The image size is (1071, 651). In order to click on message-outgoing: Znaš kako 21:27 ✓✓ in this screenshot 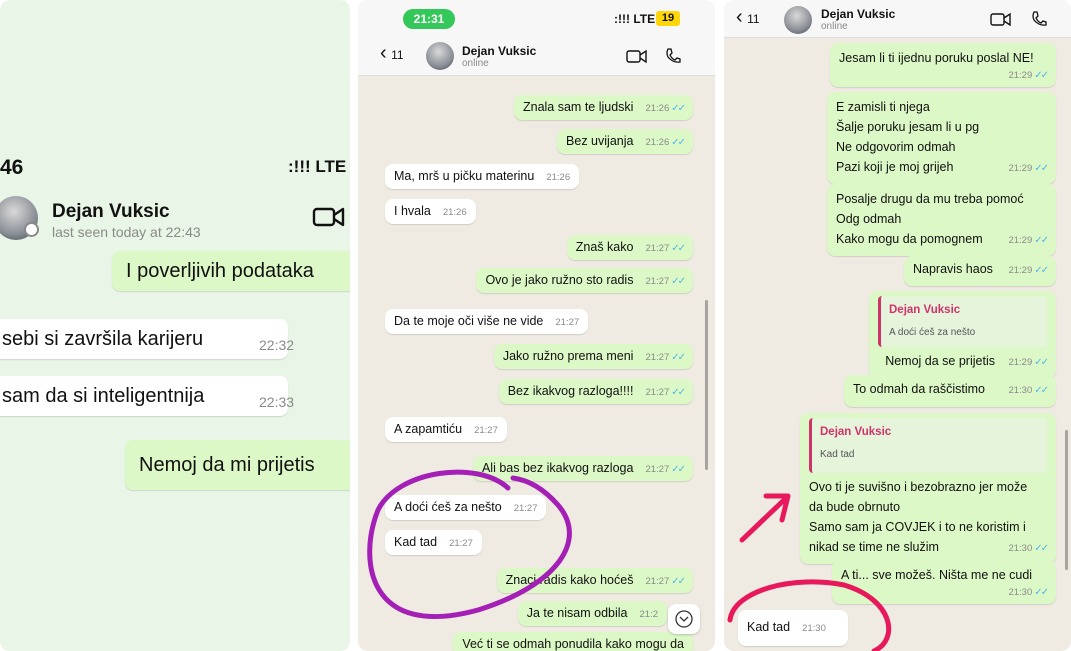, I will do `click(629, 247)`.